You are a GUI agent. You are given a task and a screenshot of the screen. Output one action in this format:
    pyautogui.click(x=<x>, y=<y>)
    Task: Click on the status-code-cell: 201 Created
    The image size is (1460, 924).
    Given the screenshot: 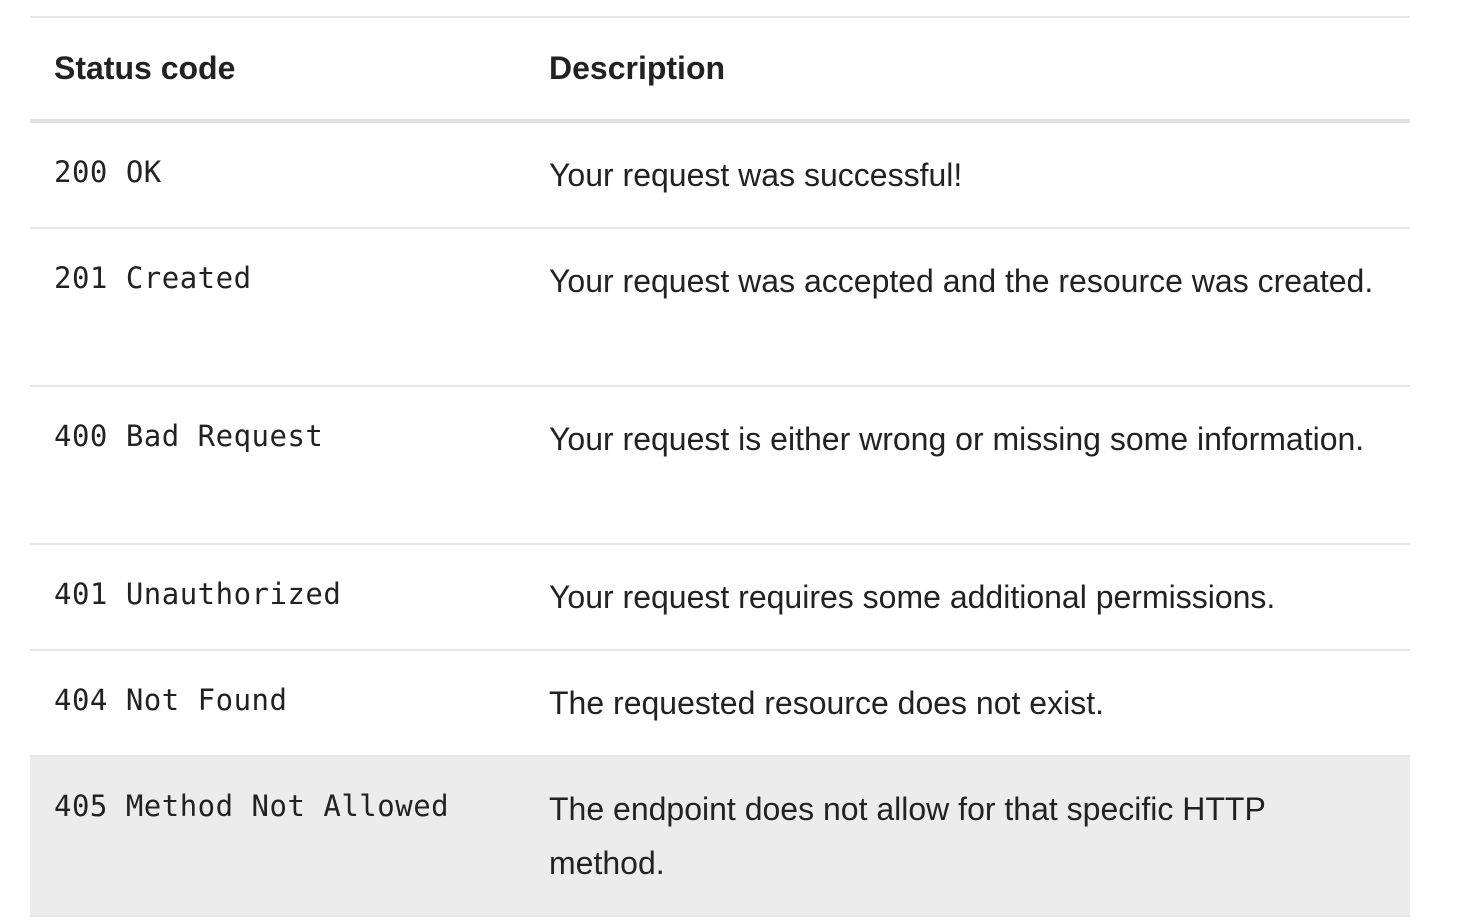 What is the action you would take?
    pyautogui.click(x=277, y=307)
    